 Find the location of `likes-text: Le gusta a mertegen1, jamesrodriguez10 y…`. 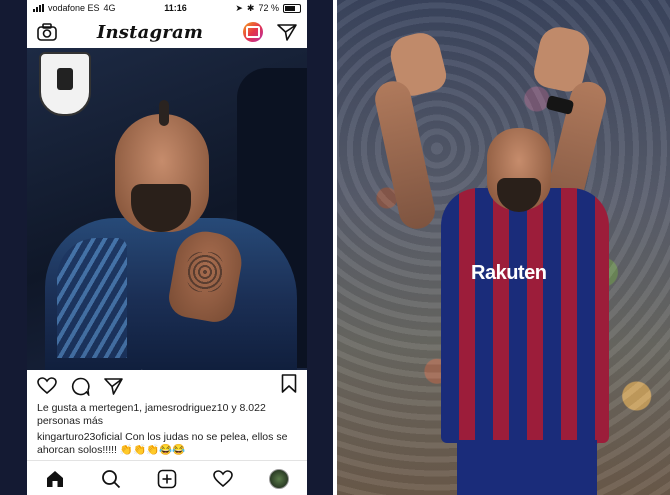

likes-text: Le gusta a mertegen1, jamesrodriguez10 y… is located at coordinates (151, 414).